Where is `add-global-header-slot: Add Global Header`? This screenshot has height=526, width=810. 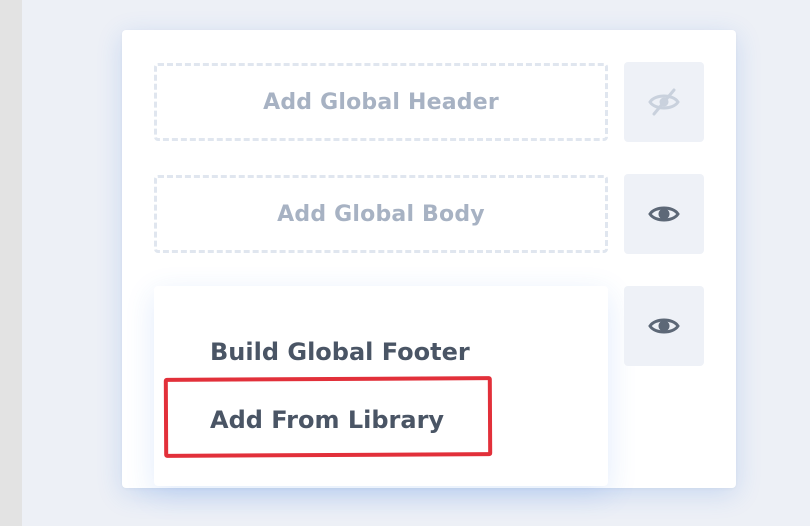
add-global-header-slot: Add Global Header is located at coordinates (381, 102).